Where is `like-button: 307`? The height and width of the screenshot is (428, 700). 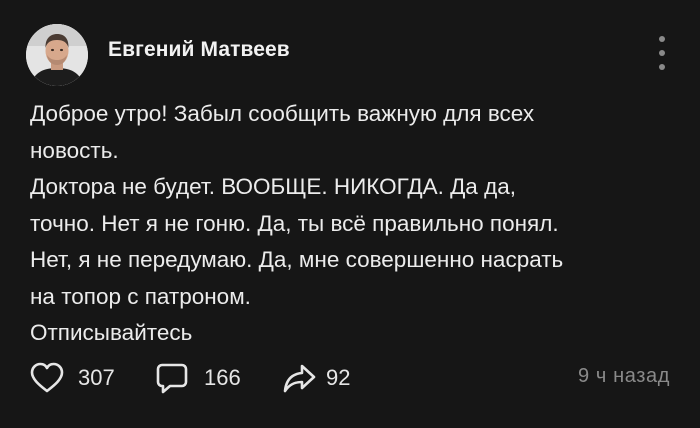
like-button: 307 is located at coordinates (72, 378).